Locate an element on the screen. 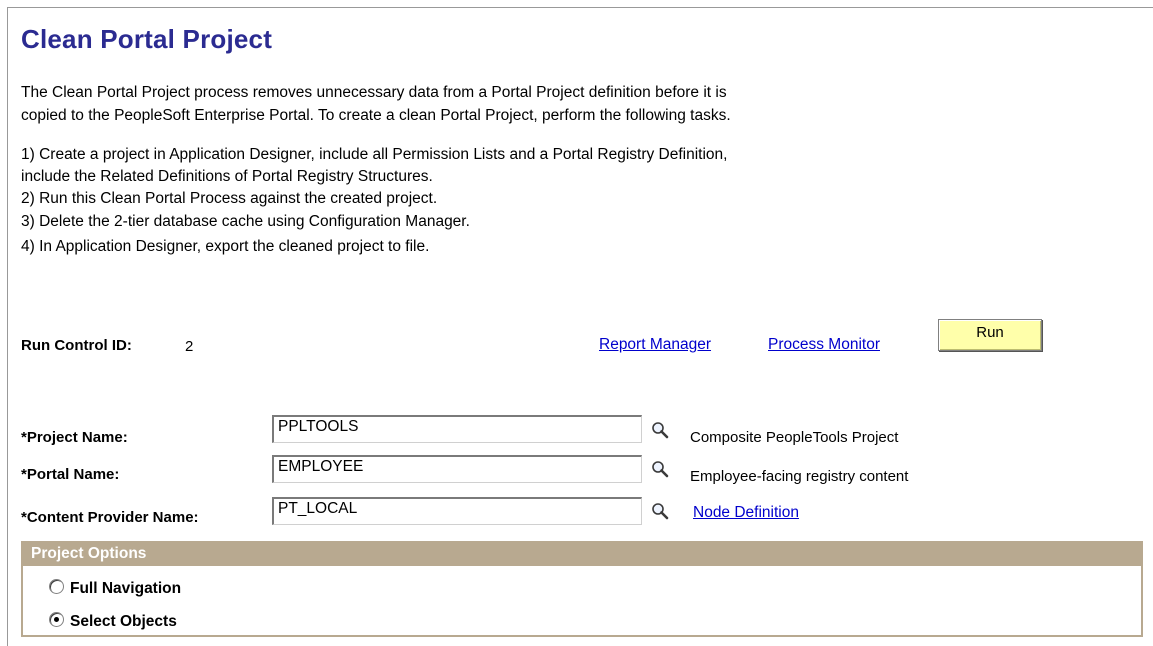  select-objects-label: Select Objects is located at coordinates (123, 621).